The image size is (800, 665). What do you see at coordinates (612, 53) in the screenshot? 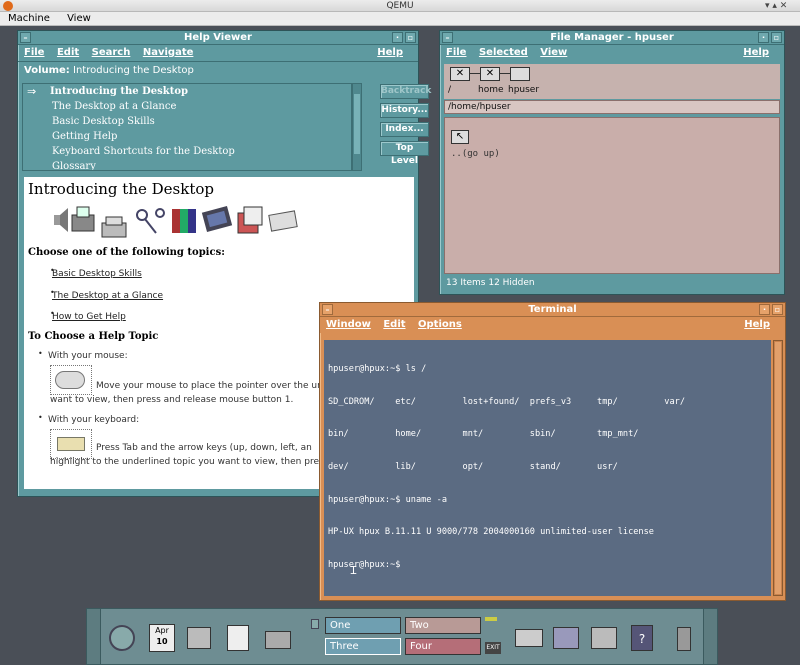
I see `file-manager-menu-bar: File Selected View Help` at bounding box center [612, 53].